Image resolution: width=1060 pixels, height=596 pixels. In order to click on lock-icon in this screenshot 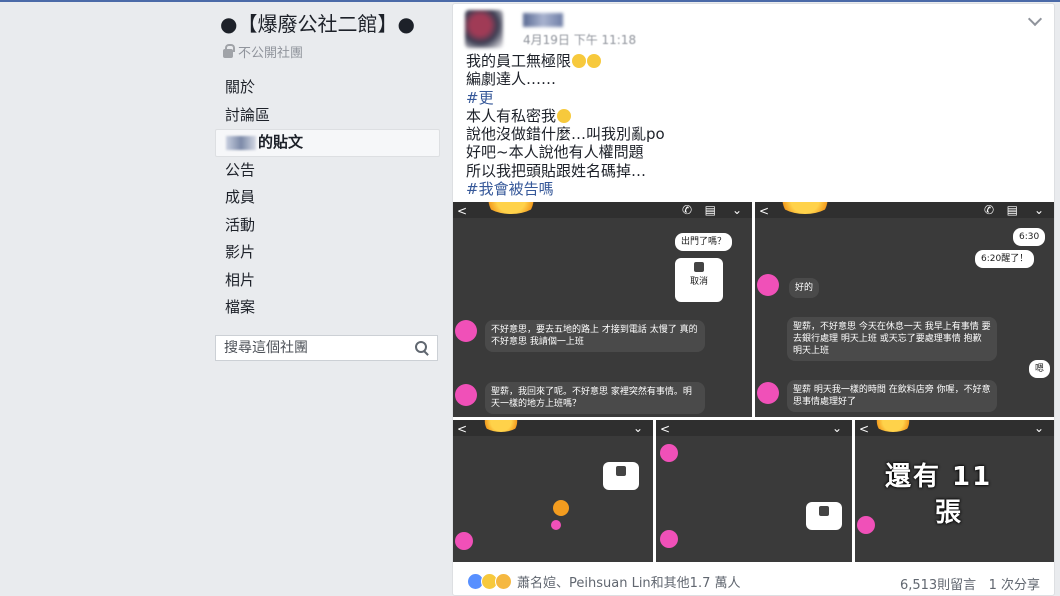, I will do `click(229, 50)`.